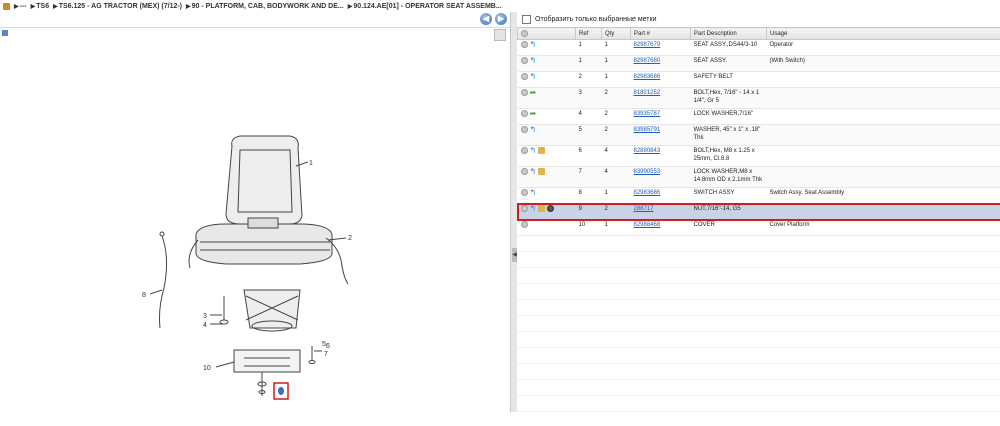  What do you see at coordinates (144, 295) in the screenshot?
I see `callout-8: 8` at bounding box center [144, 295].